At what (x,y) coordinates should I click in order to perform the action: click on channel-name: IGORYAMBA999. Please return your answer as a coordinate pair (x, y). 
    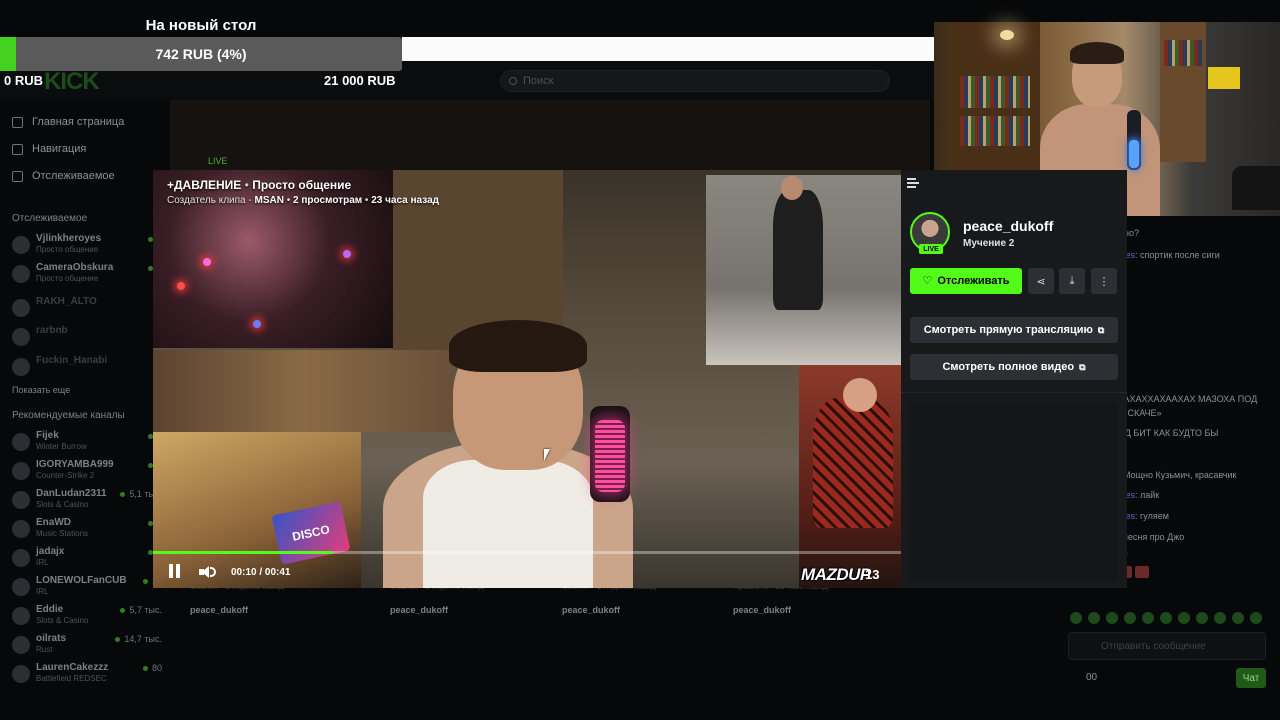
    Looking at the image, I should click on (75, 464).